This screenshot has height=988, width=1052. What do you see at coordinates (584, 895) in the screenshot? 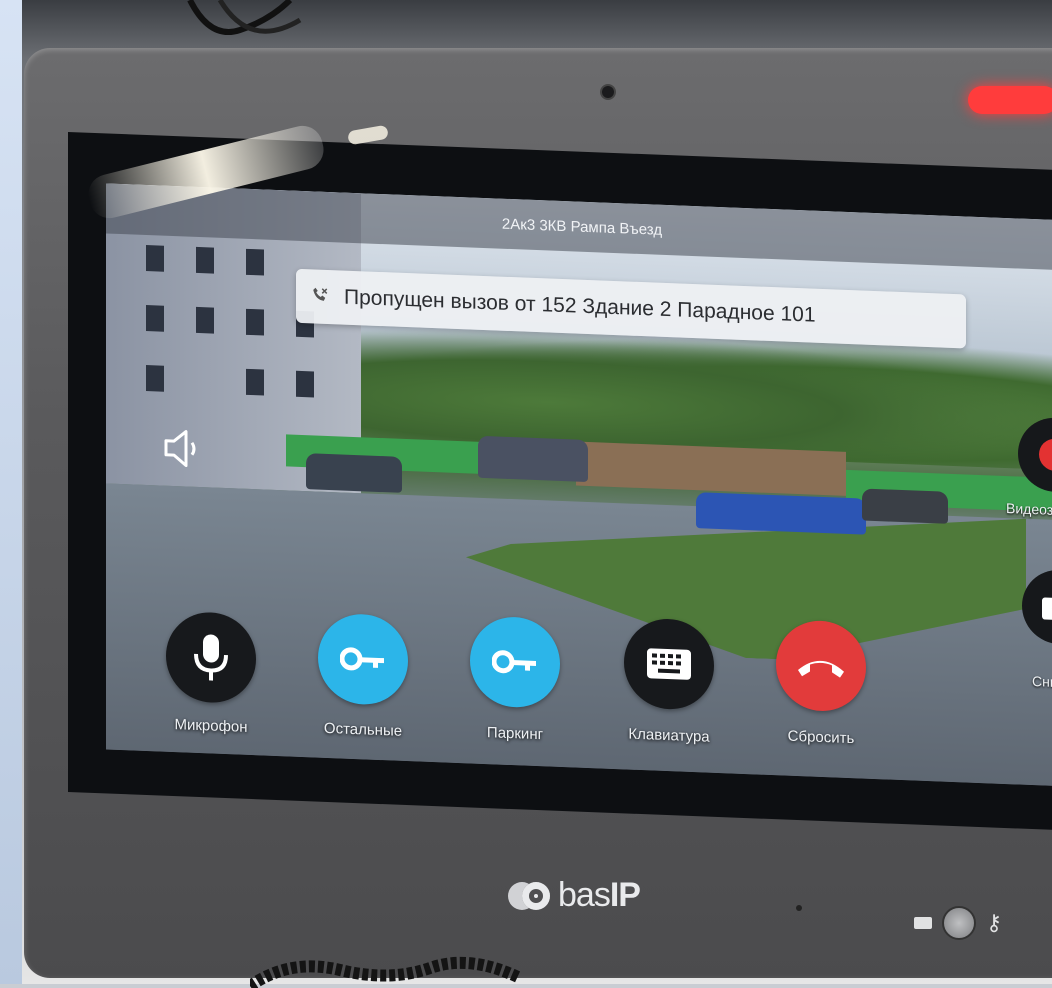
I see `brand-name: bas` at bounding box center [584, 895].